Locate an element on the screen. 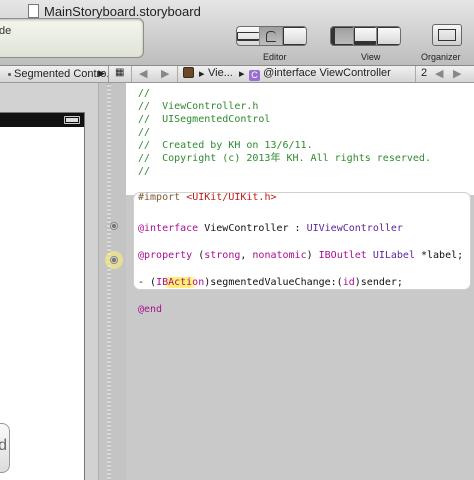  organizer-icon is located at coordinates (447, 35).